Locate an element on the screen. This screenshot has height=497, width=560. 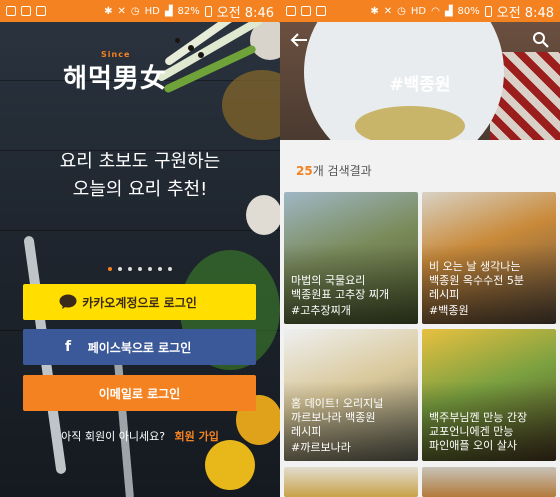
signup-link: 회원 가입 is located at coordinates (197, 436).